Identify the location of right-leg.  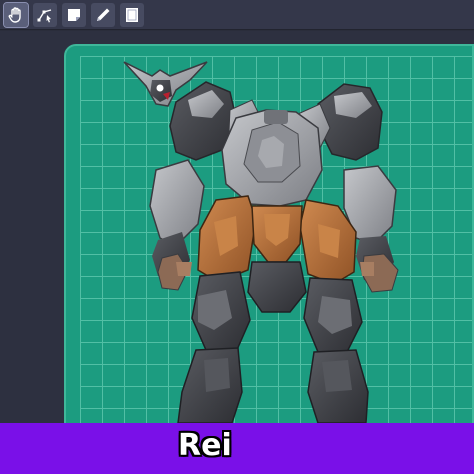
(336, 350).